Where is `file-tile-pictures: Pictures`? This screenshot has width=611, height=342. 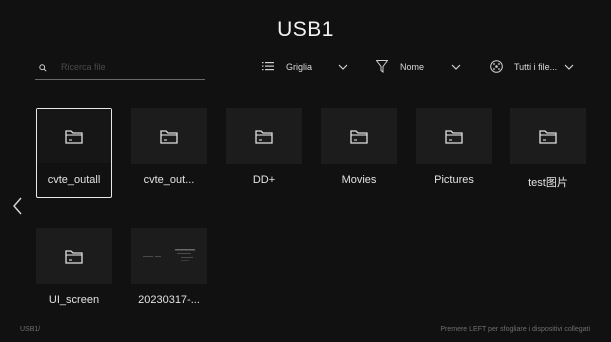
file-tile-pictures: Pictures is located at coordinates (454, 153).